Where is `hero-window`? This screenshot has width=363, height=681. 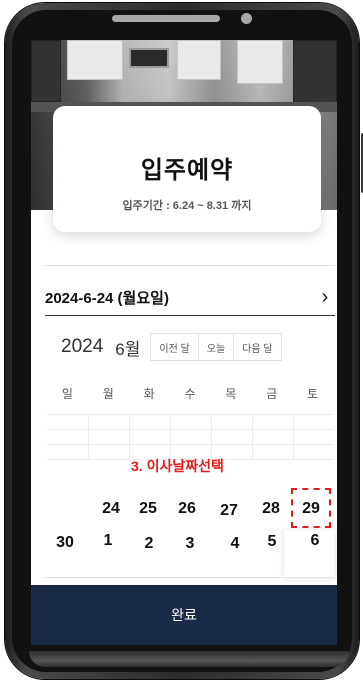
hero-window is located at coordinates (315, 72).